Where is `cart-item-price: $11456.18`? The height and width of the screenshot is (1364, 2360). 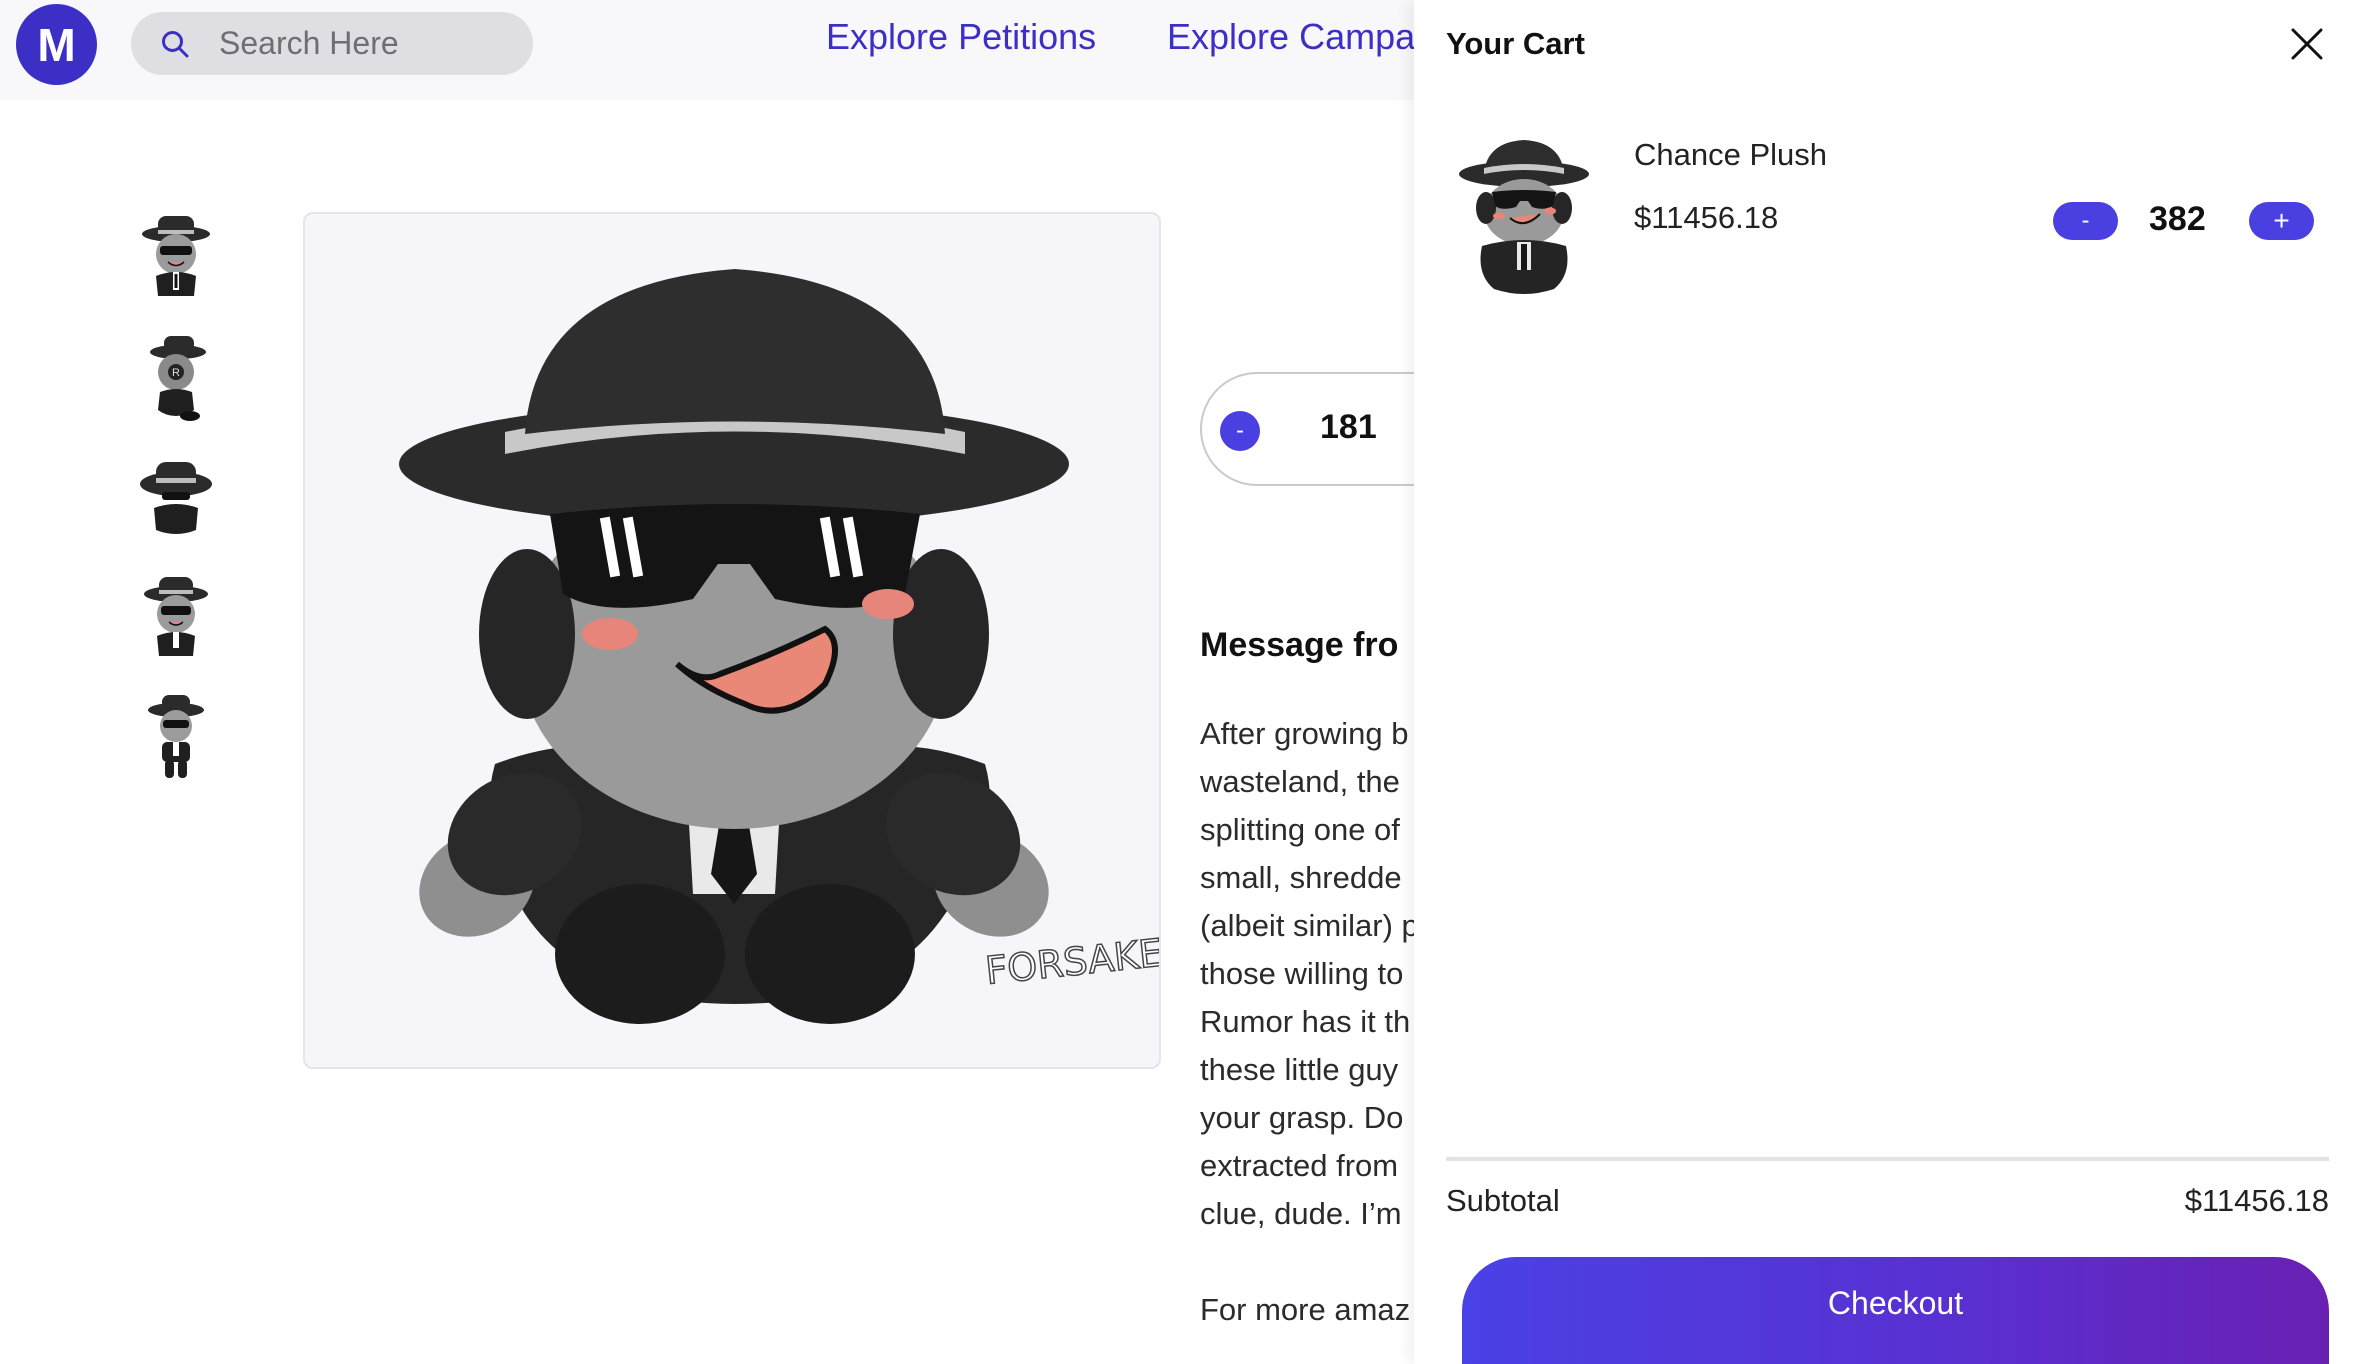
cart-item-price: $11456.18 is located at coordinates (1706, 217).